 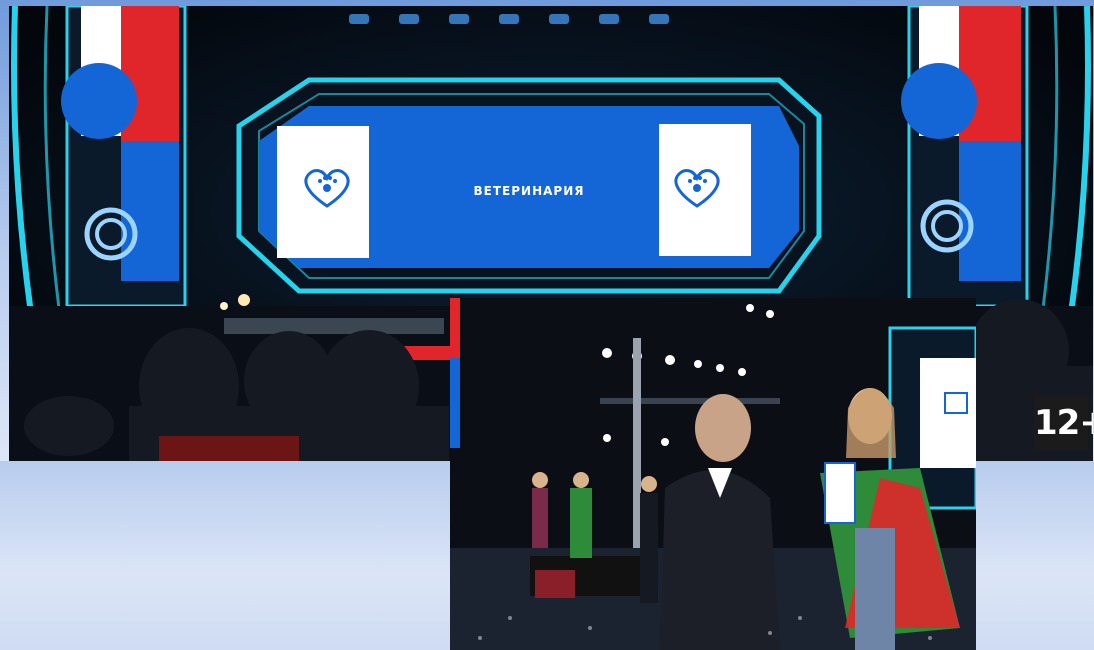 What do you see at coordinates (529, 191) in the screenshot?
I see `screen-title: ВЕТЕРИНАРИЯ` at bounding box center [529, 191].